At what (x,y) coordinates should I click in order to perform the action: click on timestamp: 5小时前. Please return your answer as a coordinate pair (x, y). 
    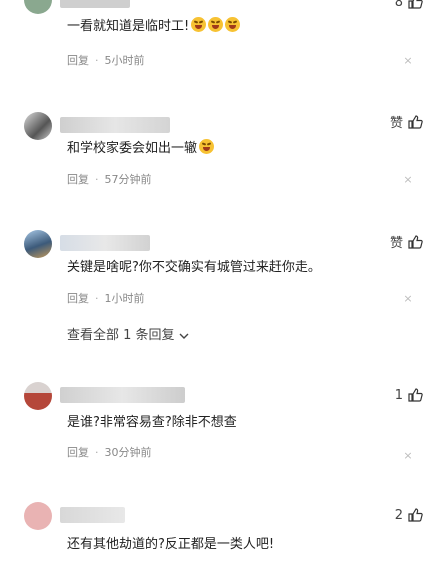
    Looking at the image, I should click on (124, 60).